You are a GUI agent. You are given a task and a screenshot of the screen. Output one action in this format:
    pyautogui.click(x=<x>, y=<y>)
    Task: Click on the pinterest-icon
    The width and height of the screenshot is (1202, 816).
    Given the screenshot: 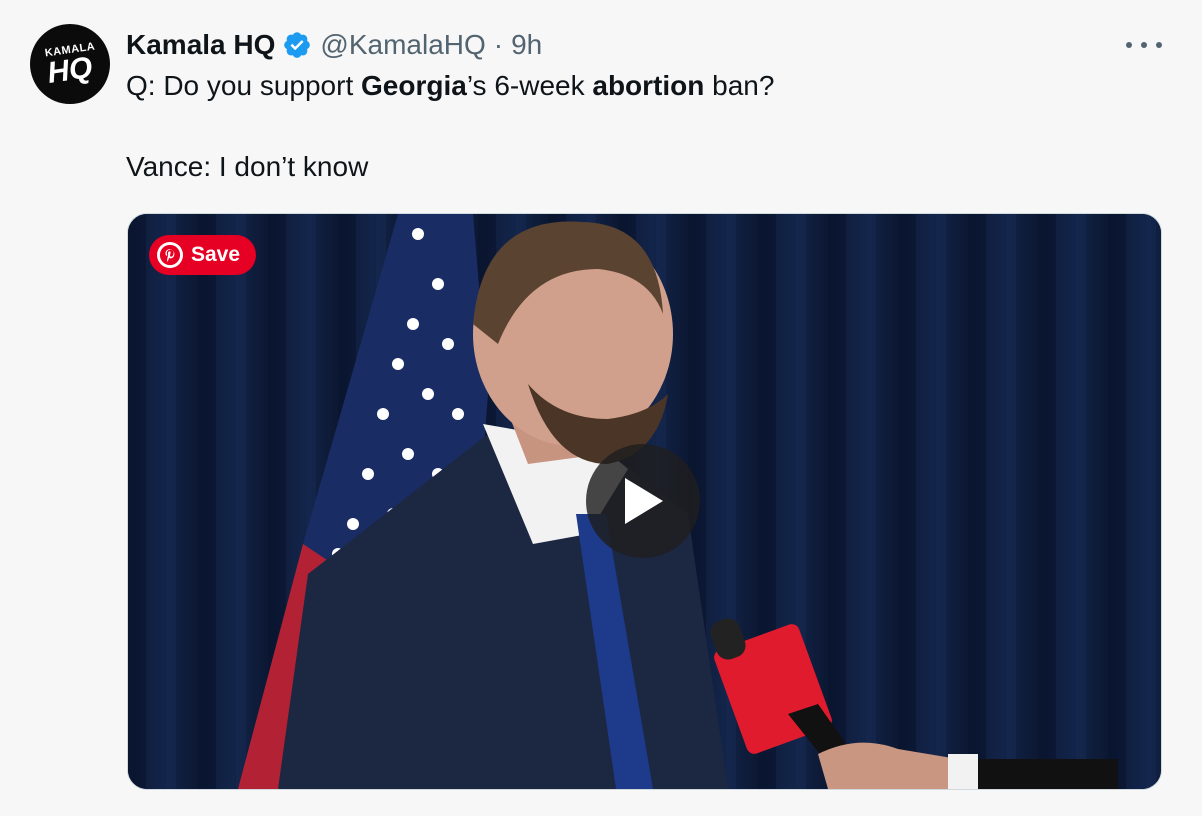 What is the action you would take?
    pyautogui.click(x=170, y=255)
    